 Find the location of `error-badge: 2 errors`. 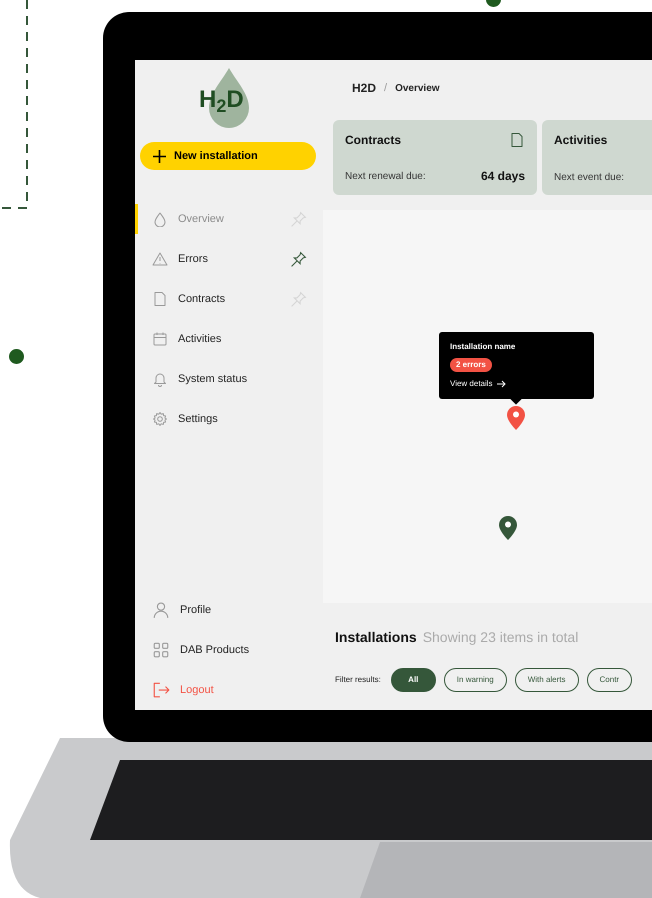

error-badge: 2 errors is located at coordinates (471, 365).